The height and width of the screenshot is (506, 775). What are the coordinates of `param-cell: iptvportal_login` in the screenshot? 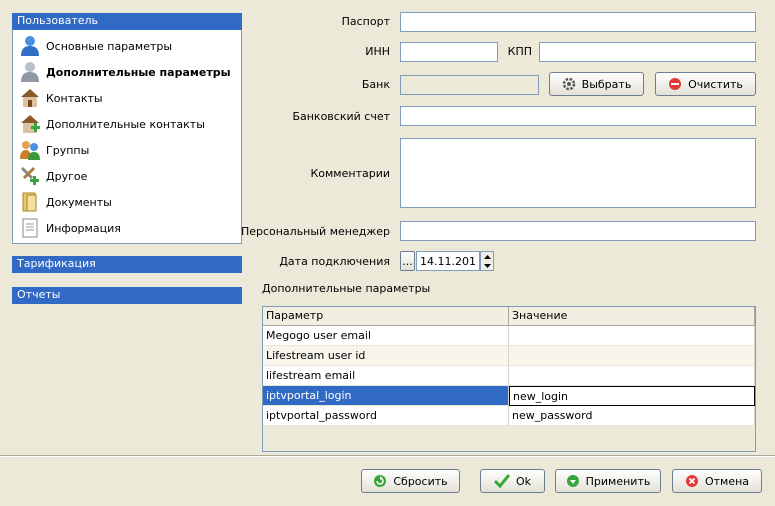 It's located at (386, 396).